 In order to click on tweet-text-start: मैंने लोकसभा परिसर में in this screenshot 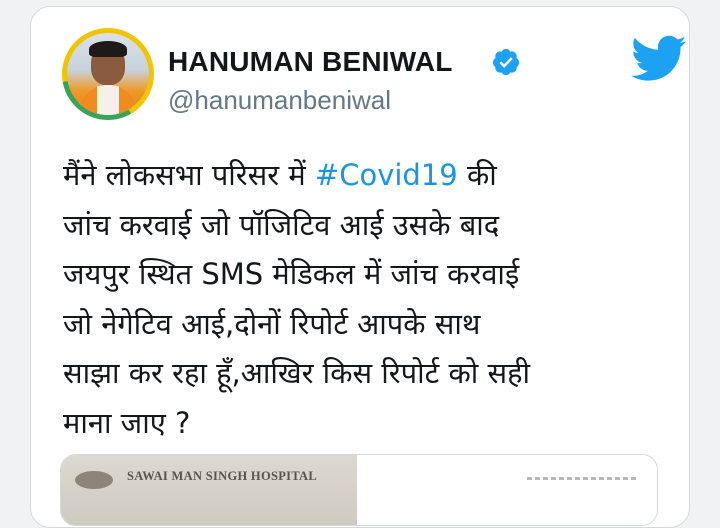, I will do `click(189, 175)`.